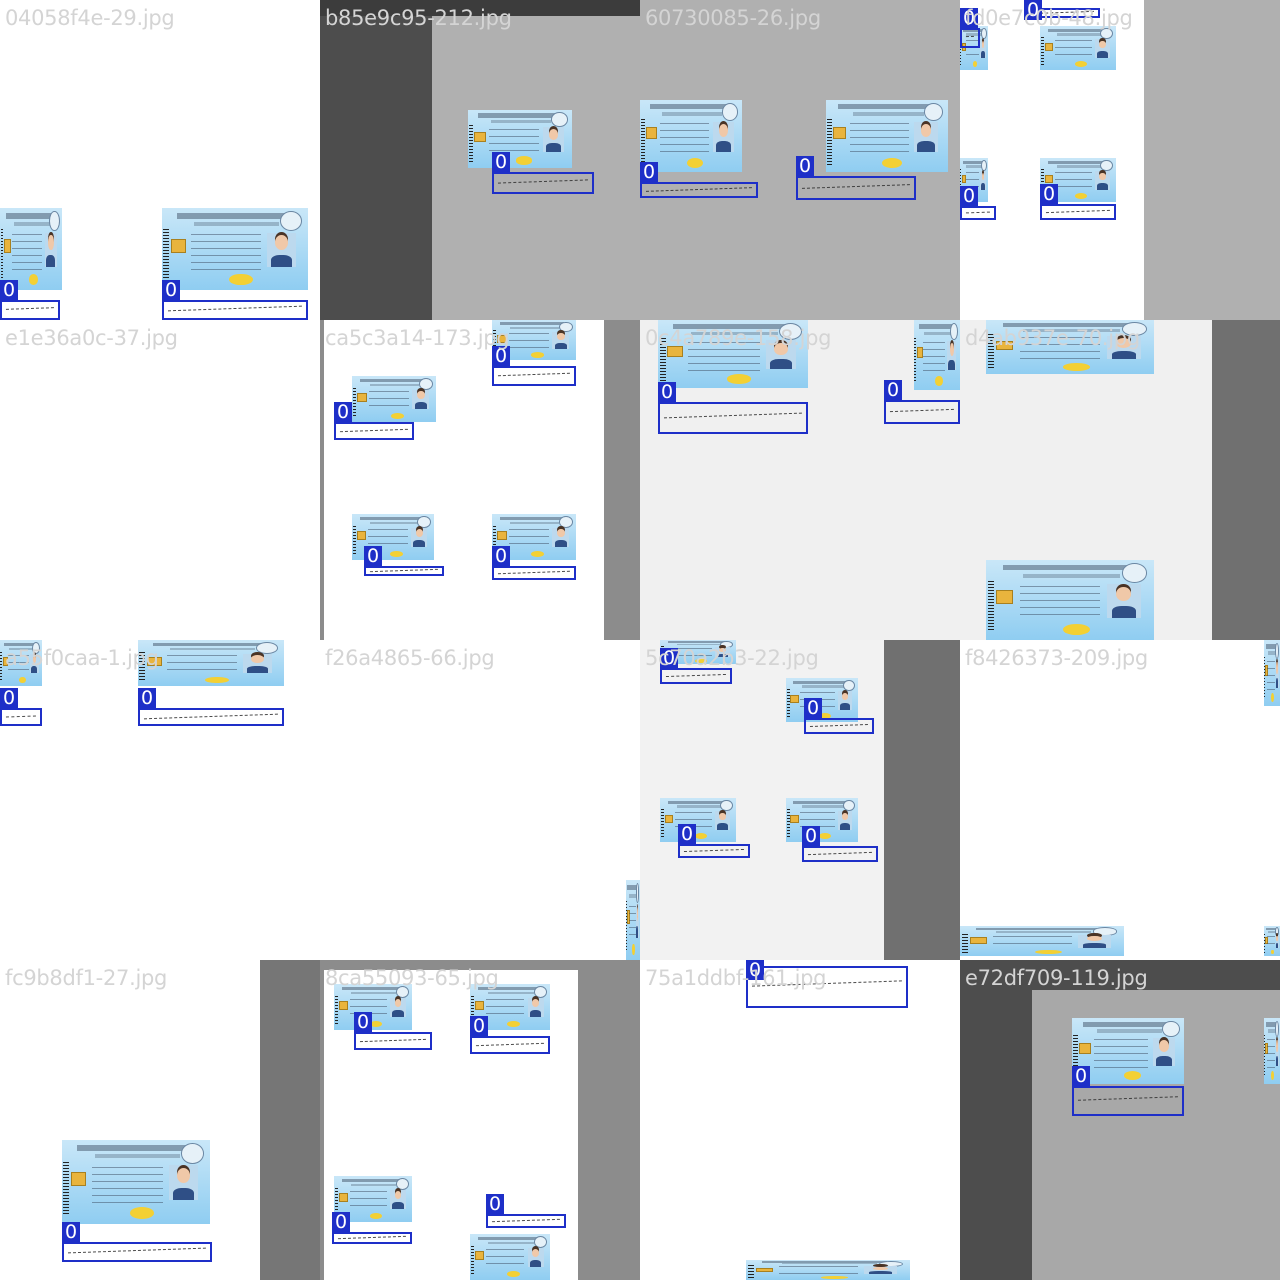 The width and height of the screenshot is (1280, 1280). I want to click on mosaic-tile: 0 0 60730085-26.jpg, so click(800, 160).